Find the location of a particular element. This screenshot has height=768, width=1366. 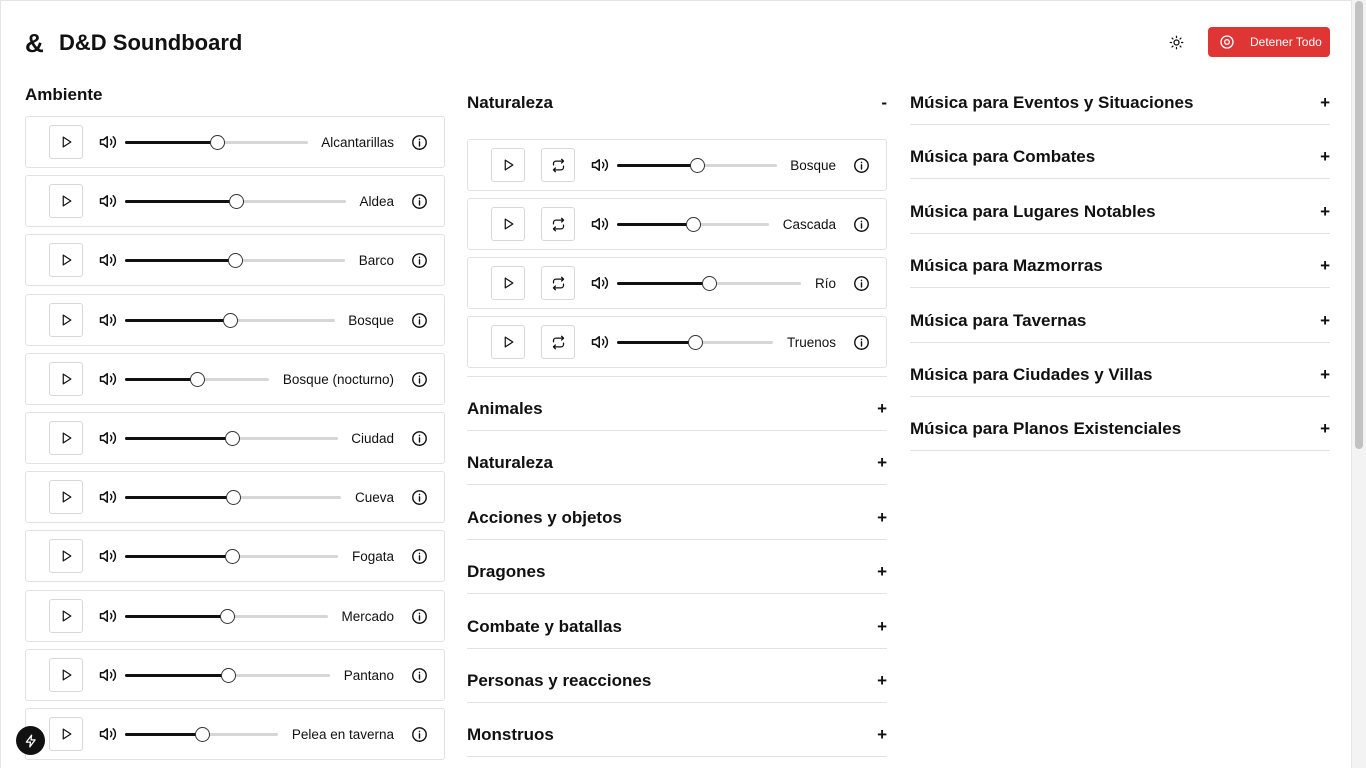

accordion-dragones: Dragones + is located at coordinates (677, 567).